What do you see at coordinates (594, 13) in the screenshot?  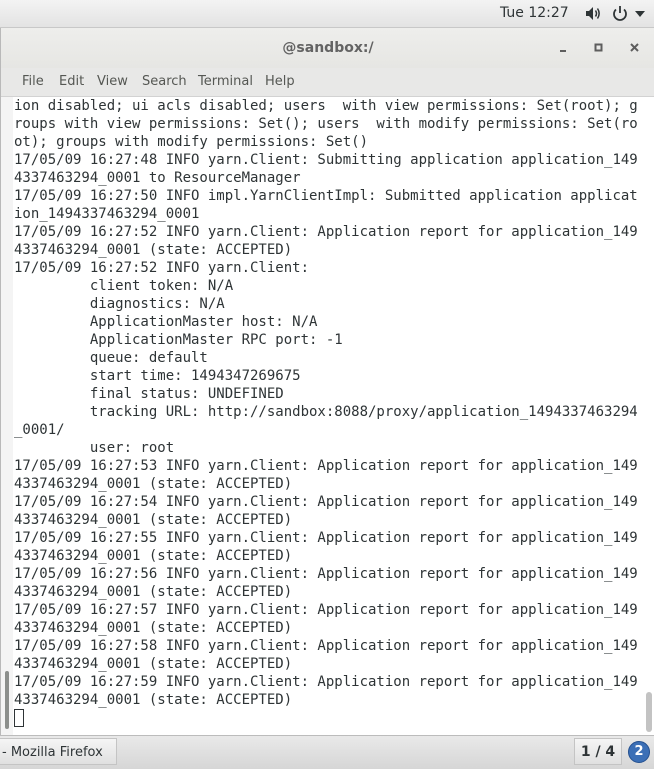 I see `volume-icon` at bounding box center [594, 13].